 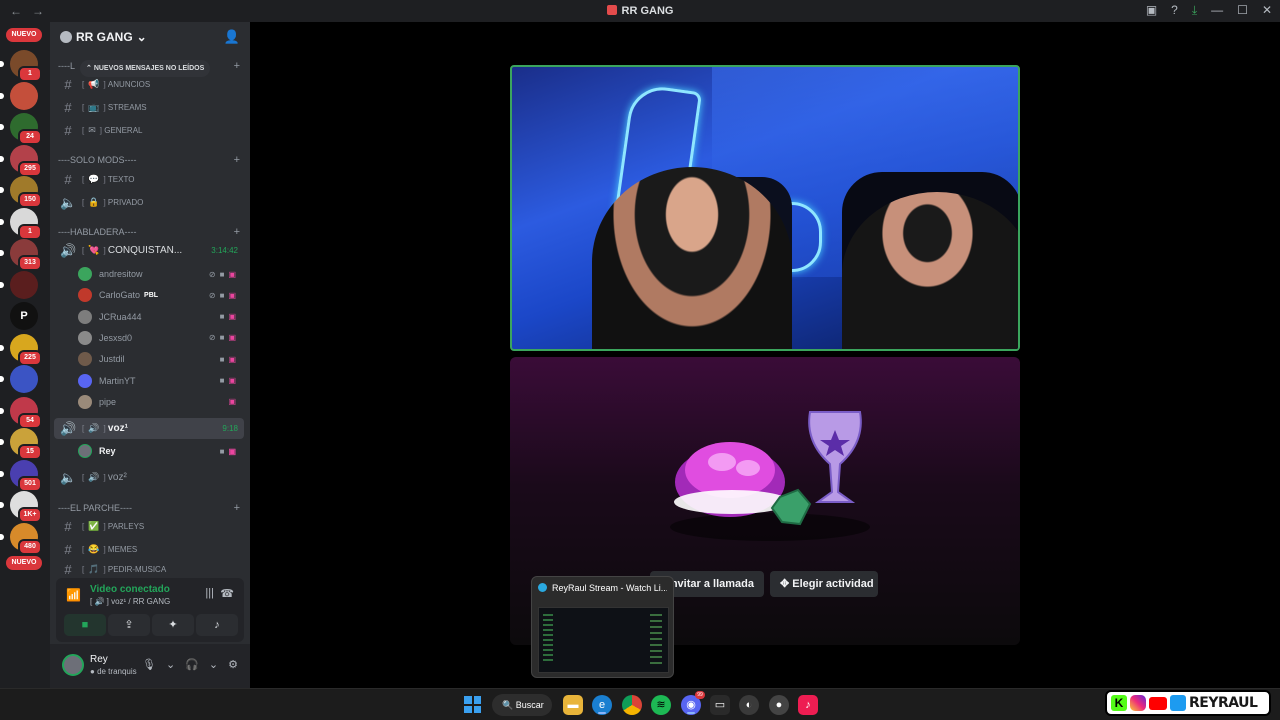 I want to click on channel-pedir-musica: #[🎵] PEDIR-MUSICA, so click(x=149, y=569).